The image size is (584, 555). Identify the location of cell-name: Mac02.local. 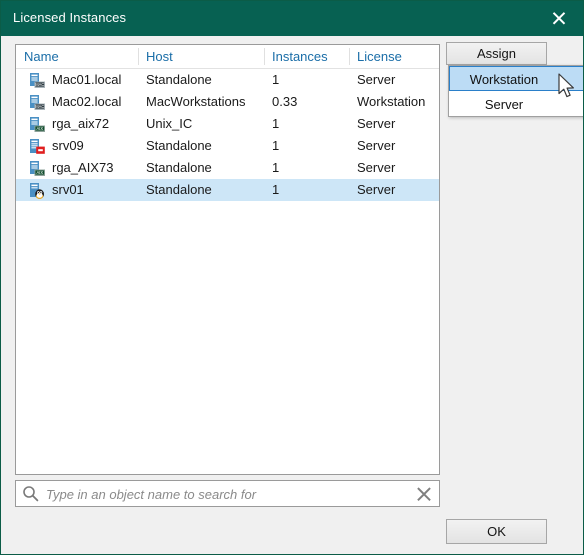
(87, 101).